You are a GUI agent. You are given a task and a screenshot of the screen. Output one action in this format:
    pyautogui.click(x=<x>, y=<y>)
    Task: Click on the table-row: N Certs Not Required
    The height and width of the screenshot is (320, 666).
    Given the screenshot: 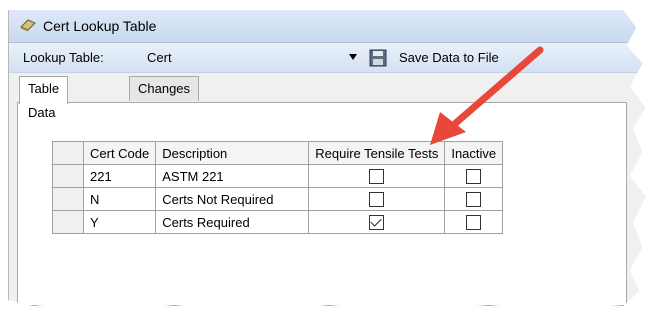 What is the action you would take?
    pyautogui.click(x=278, y=199)
    